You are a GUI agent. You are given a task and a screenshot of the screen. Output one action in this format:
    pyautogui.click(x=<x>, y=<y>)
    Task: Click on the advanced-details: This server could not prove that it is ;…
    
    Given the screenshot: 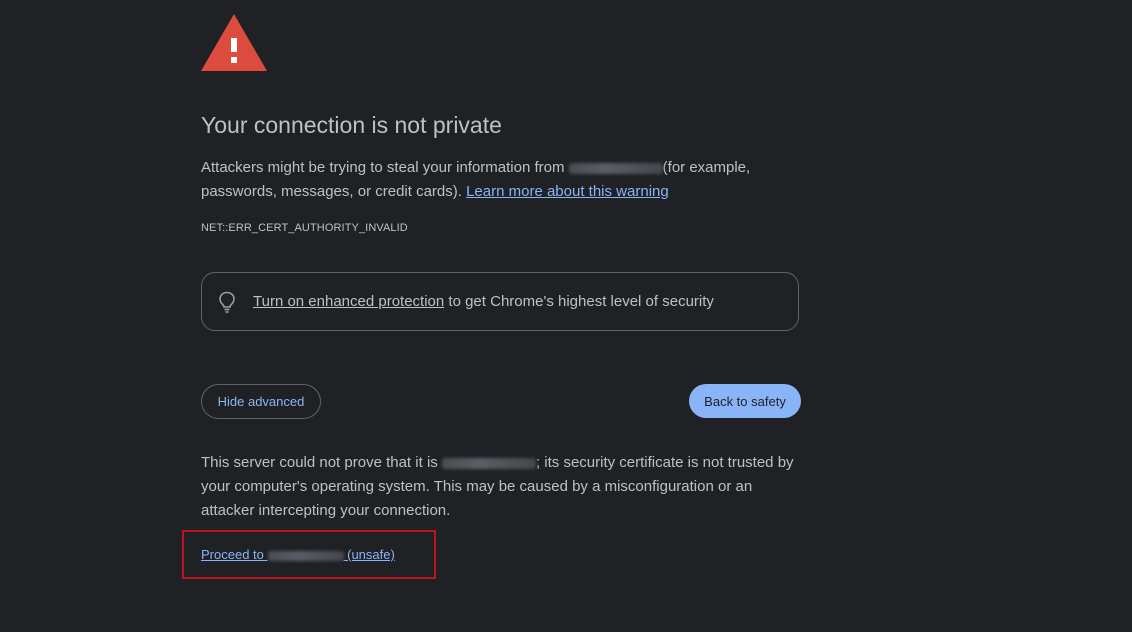 What is the action you would take?
    pyautogui.click(x=501, y=487)
    